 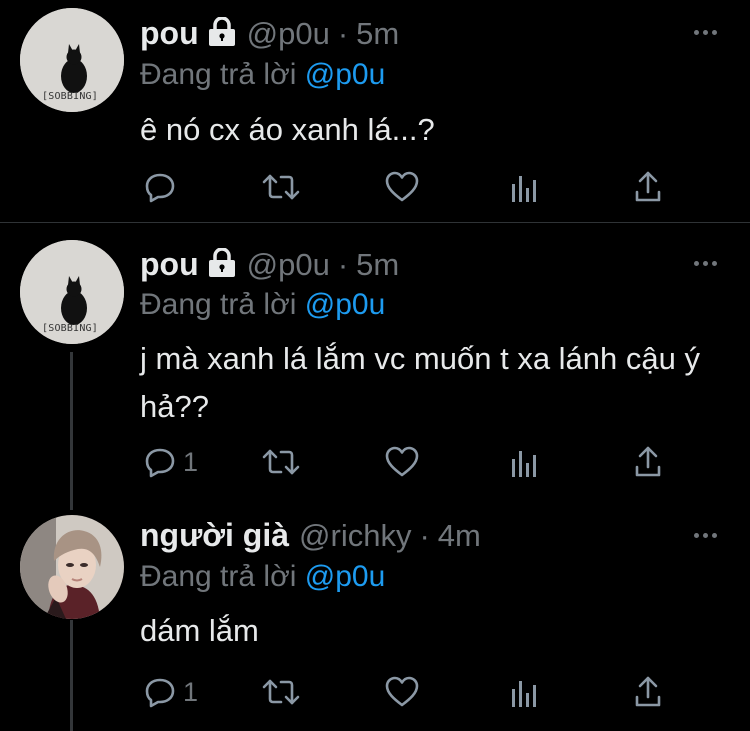 I want to click on tweet-header: người già @richky · 4m, so click(x=310, y=537).